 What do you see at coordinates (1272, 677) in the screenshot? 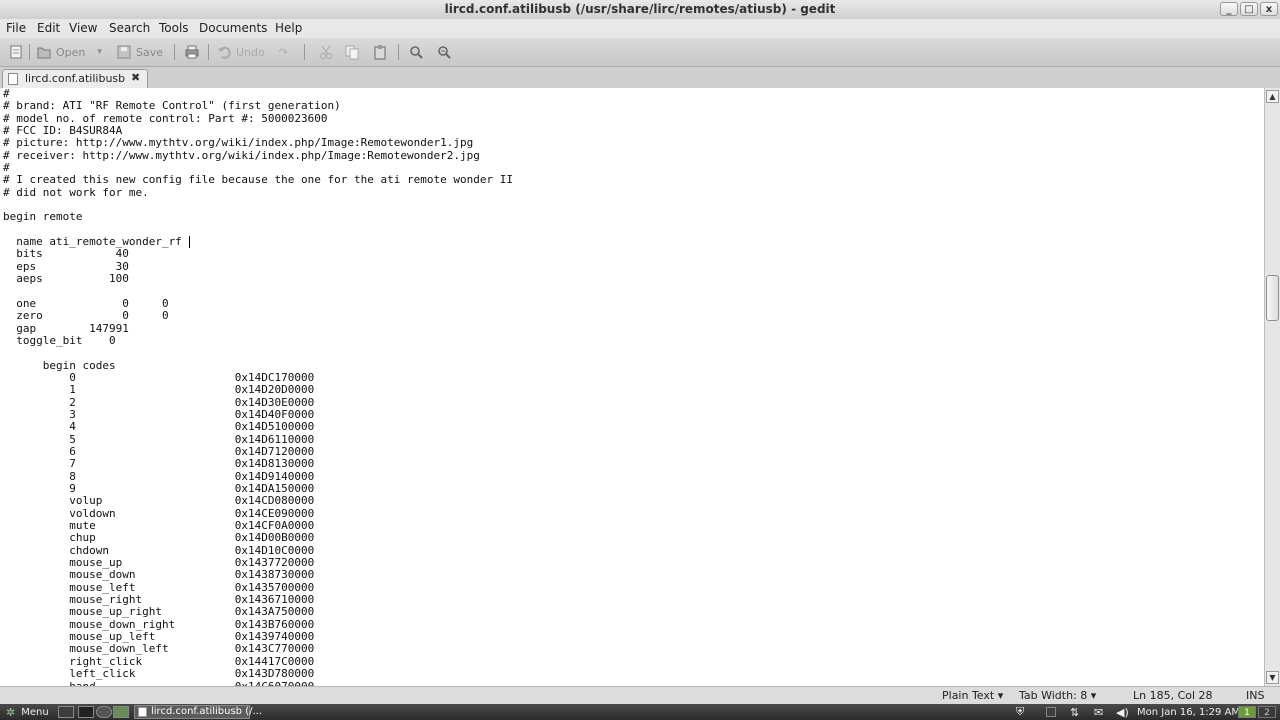
I see `scroll-down-icon: ▼` at bounding box center [1272, 677].